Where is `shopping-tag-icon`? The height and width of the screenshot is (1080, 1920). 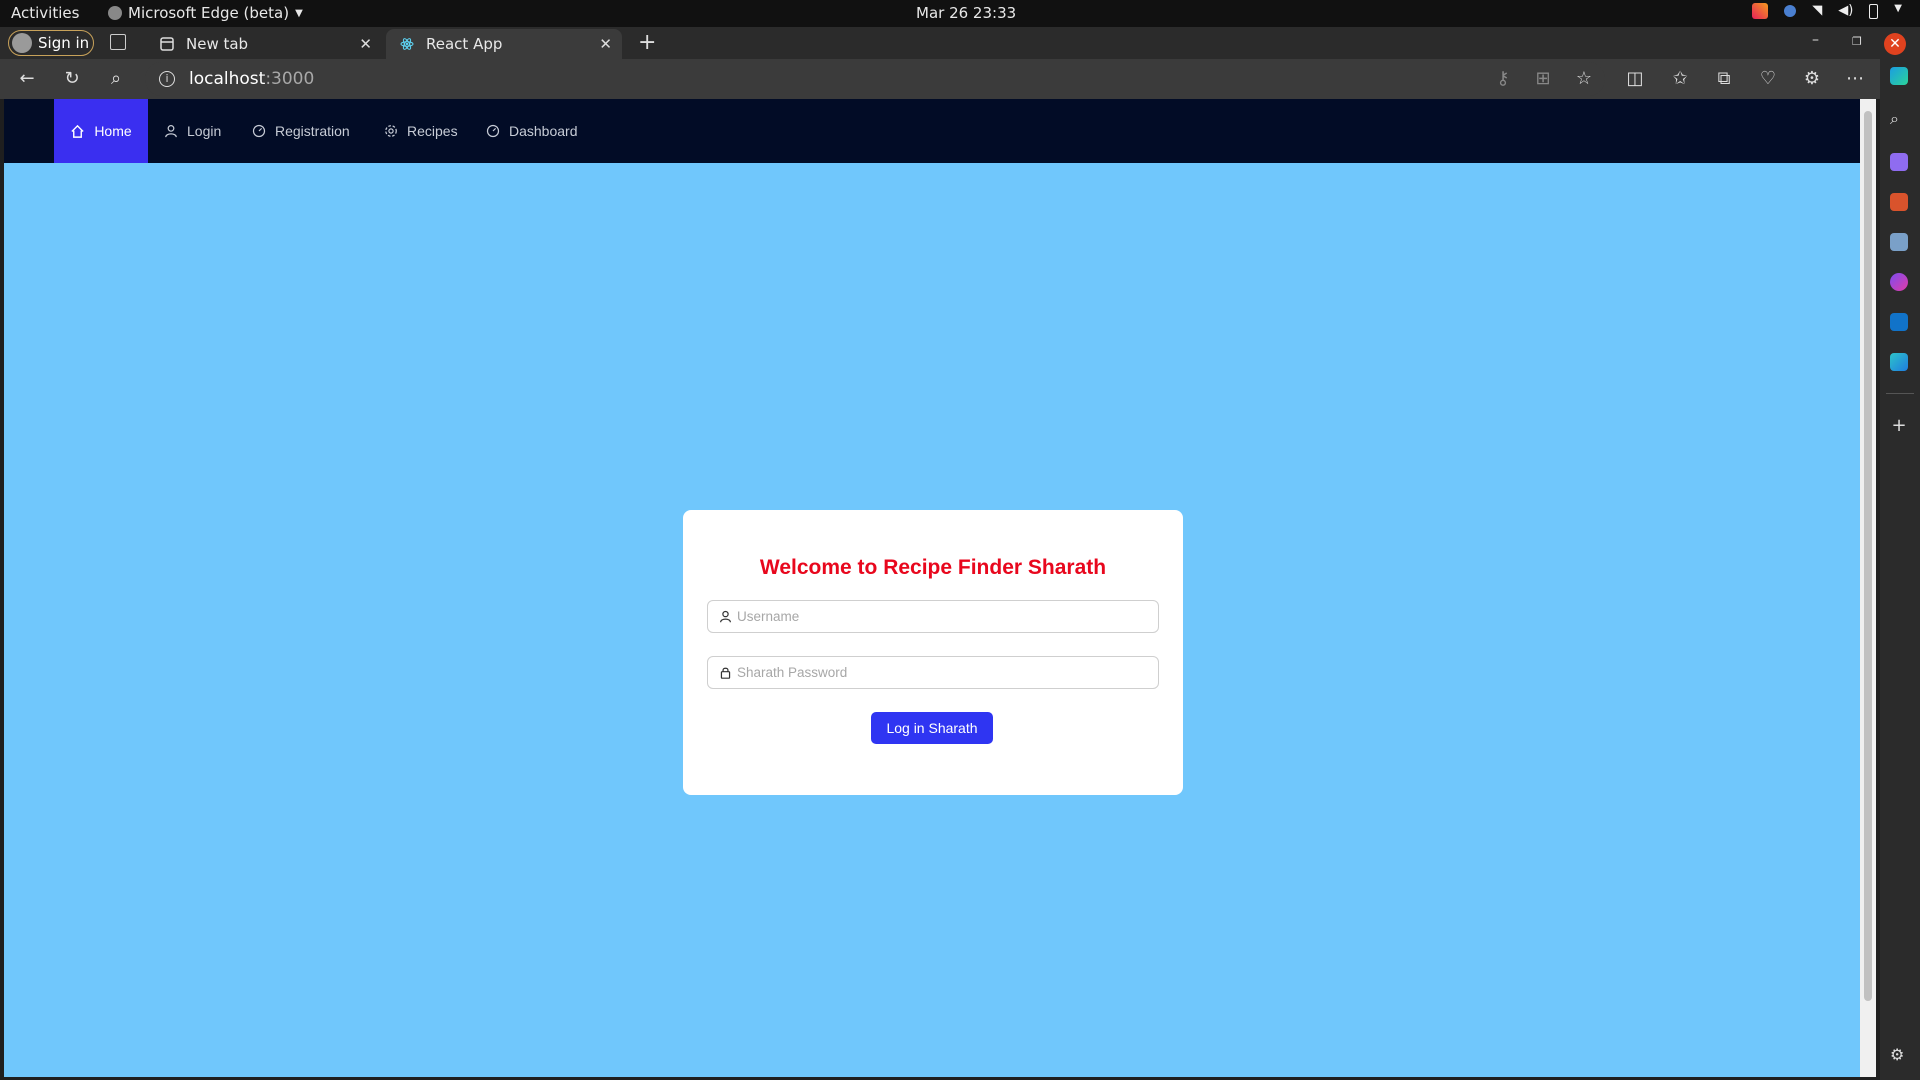
shopping-tag-icon is located at coordinates (1899, 162).